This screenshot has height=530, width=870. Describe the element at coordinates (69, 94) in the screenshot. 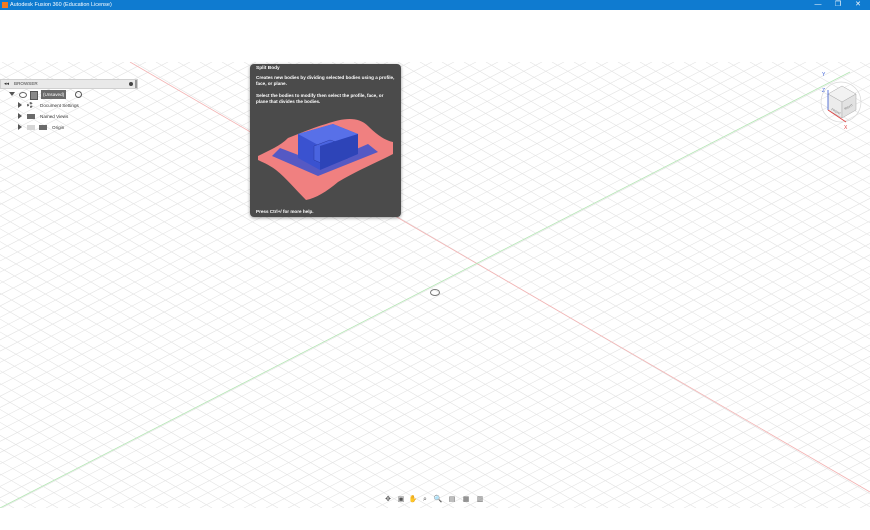

I see `tree-row-root: (Unsaved)` at that location.